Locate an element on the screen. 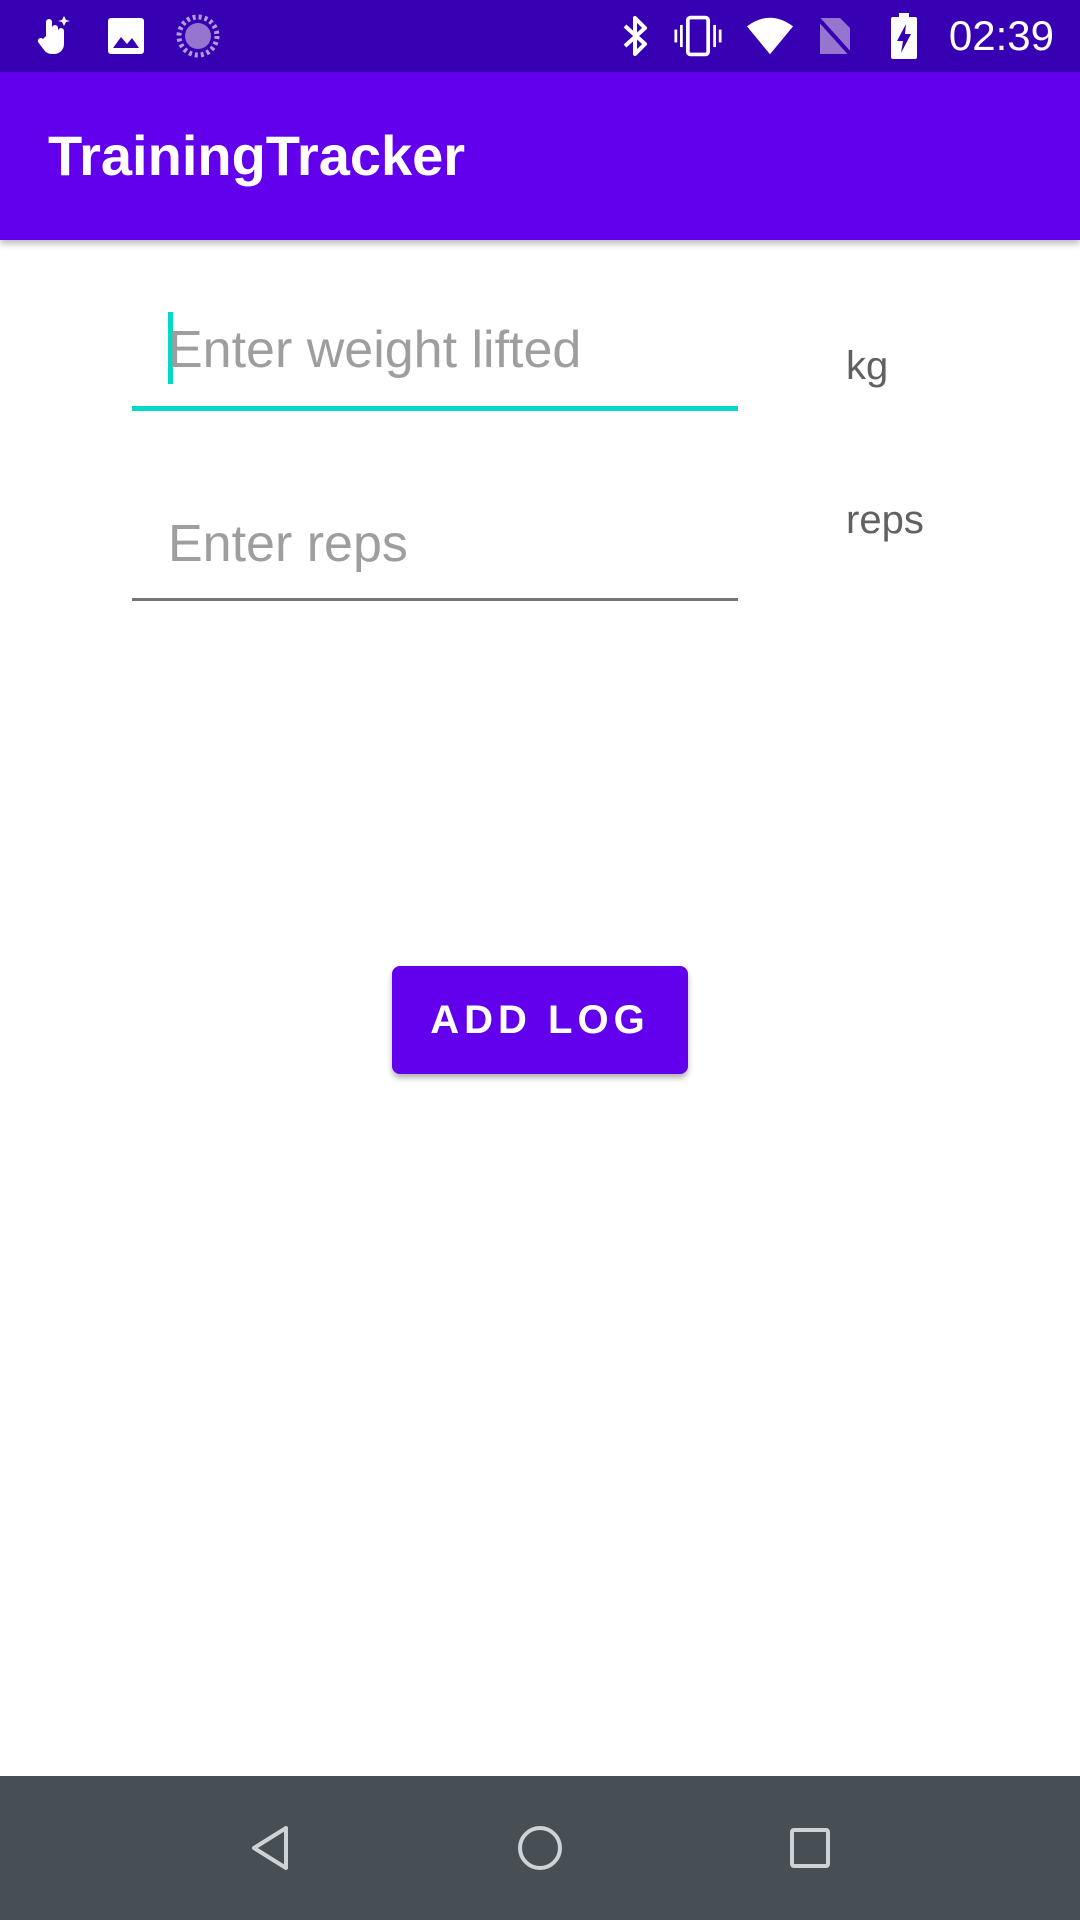  weight-placeholder: Enter weight lifted is located at coordinates (375, 350).